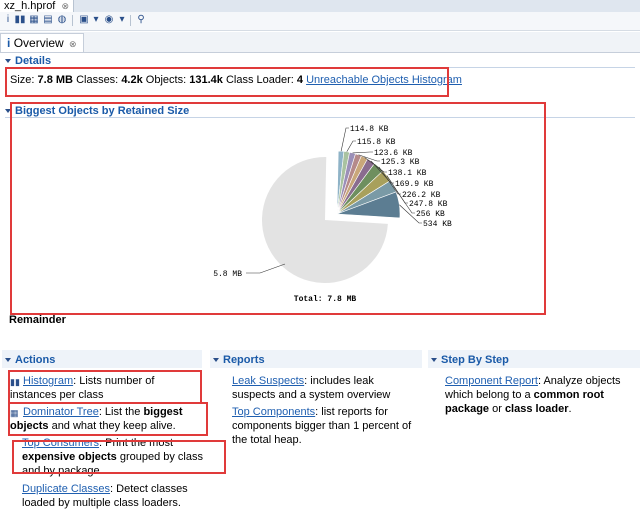 Image resolution: width=640 pixels, height=513 pixels. I want to click on histogram-icon: ▮▮, so click(20, 20).